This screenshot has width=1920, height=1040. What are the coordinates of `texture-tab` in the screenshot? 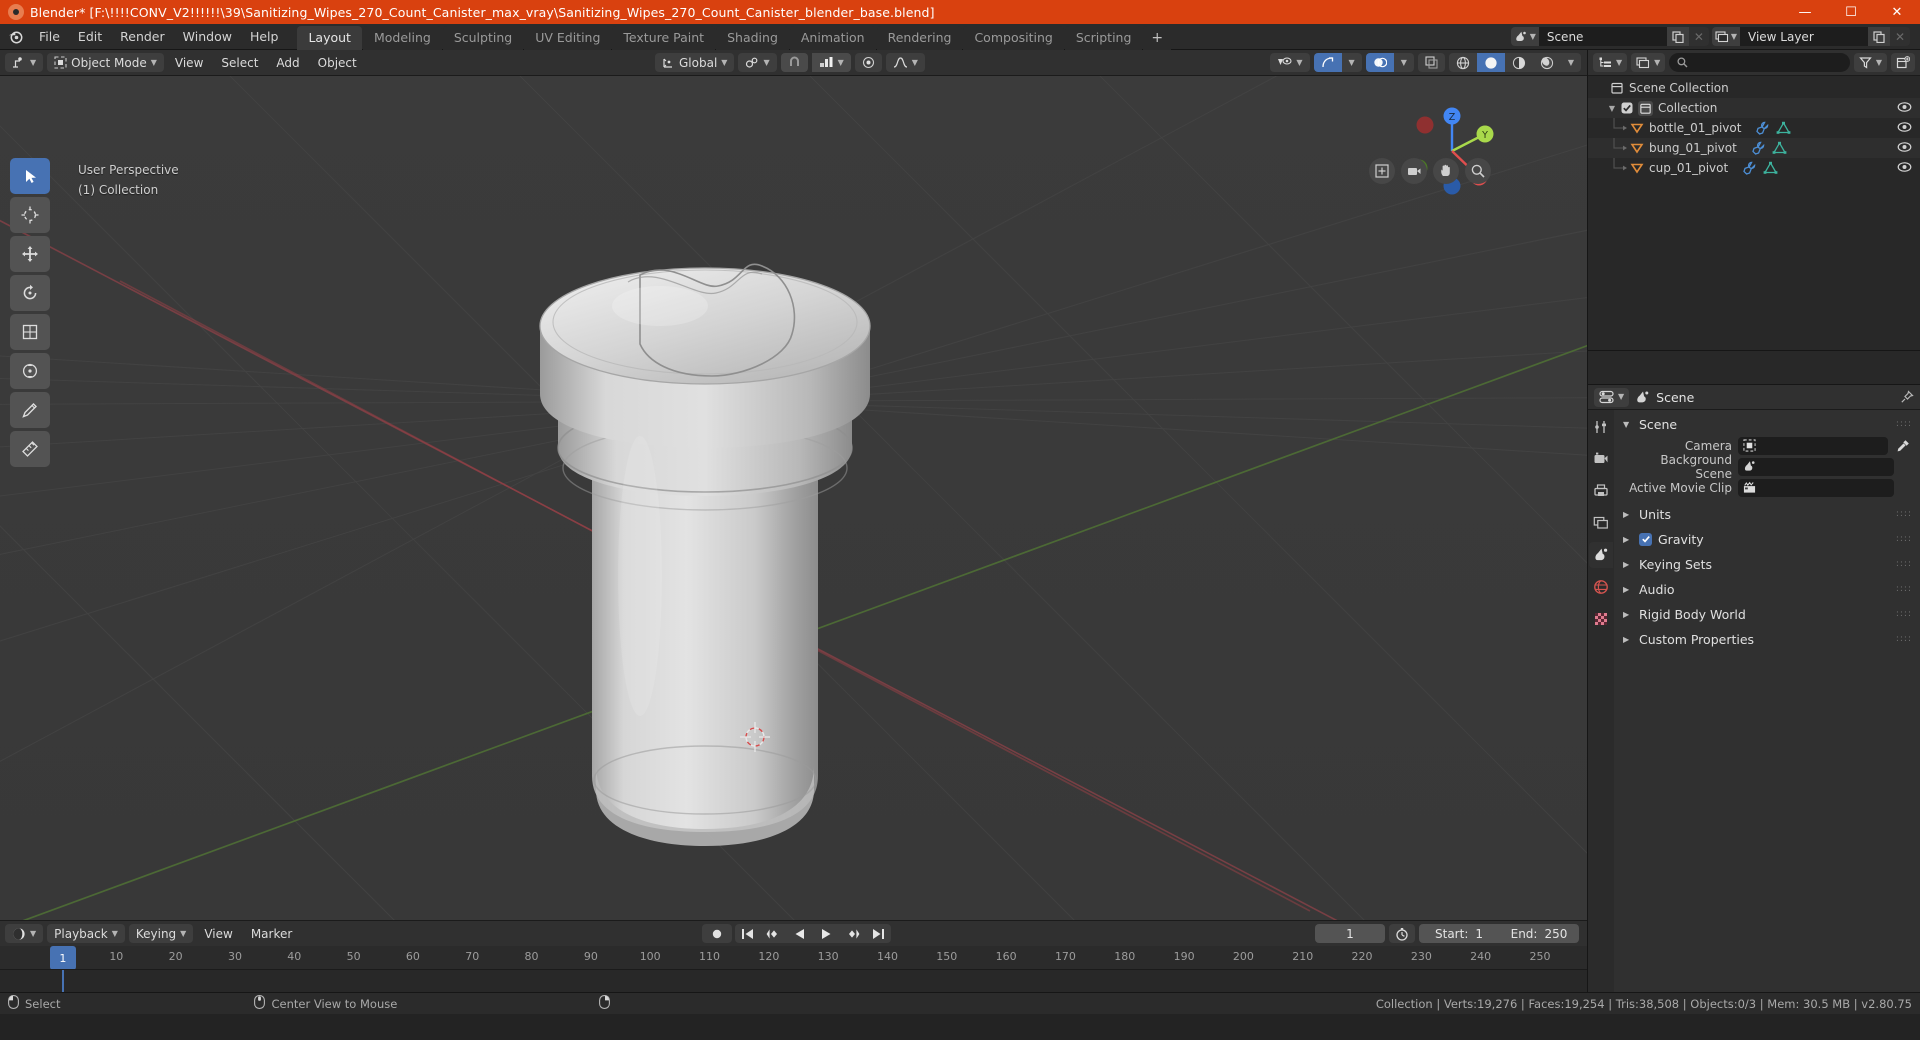 It's located at (1601, 619).